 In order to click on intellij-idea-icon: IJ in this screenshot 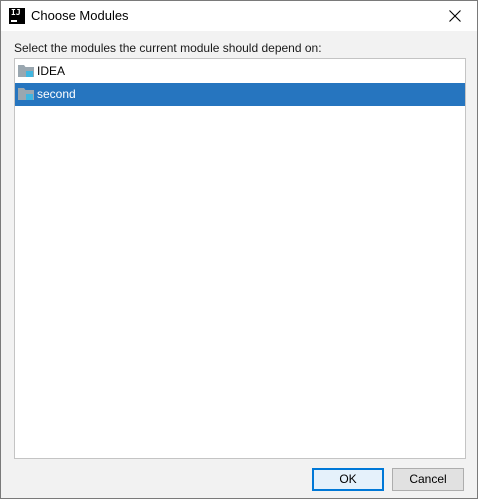, I will do `click(17, 16)`.